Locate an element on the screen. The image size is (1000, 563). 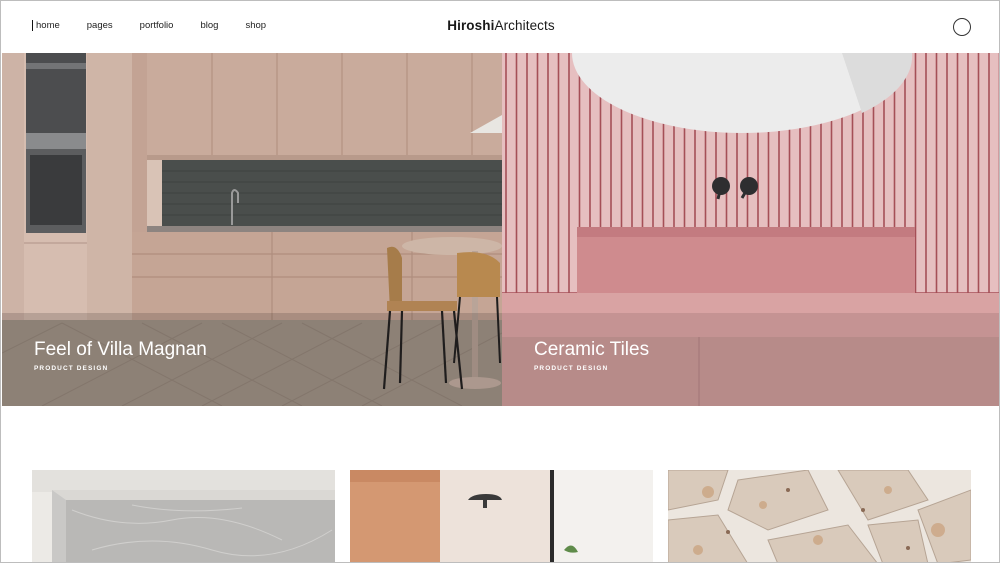
hero-title: Ceramic Tiles is located at coordinates (591, 350).